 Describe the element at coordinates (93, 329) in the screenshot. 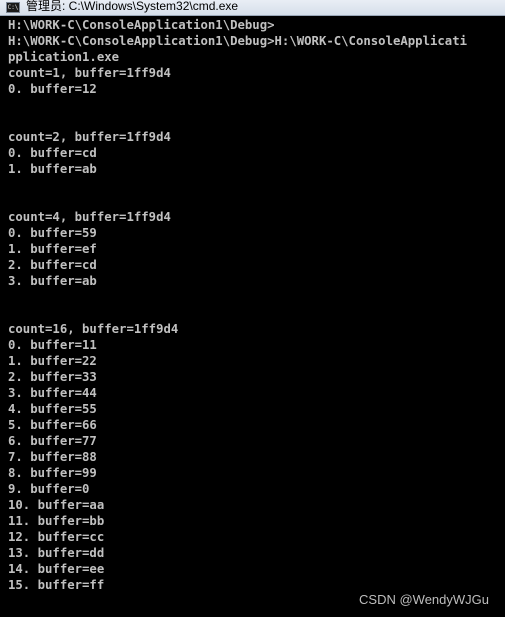

I see `console-line: count=16, buffer=1ff9d4` at that location.